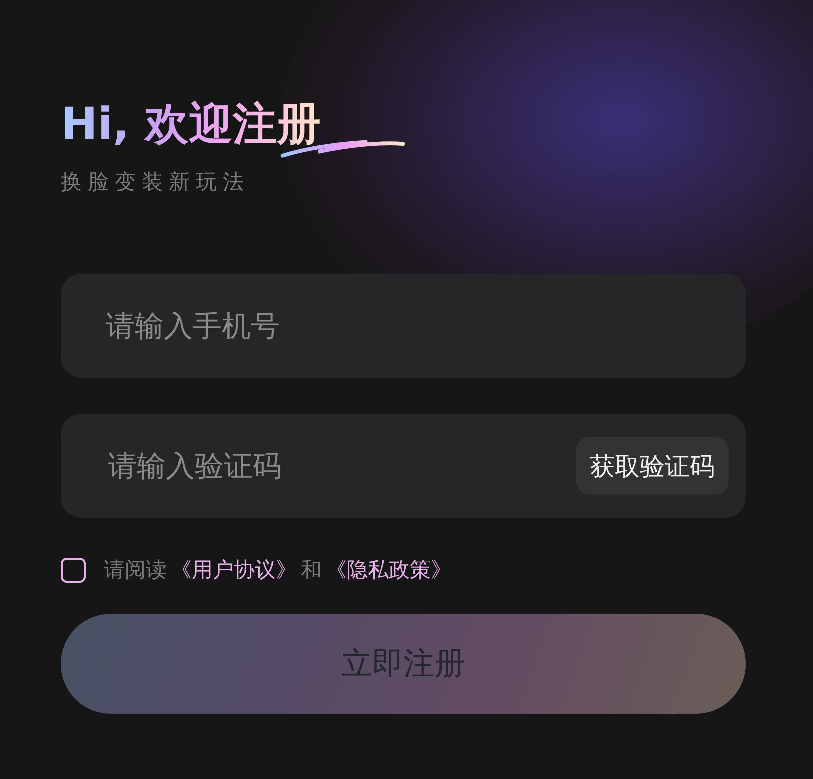  I want to click on agreement-link: 《用户协议》, so click(234, 570).